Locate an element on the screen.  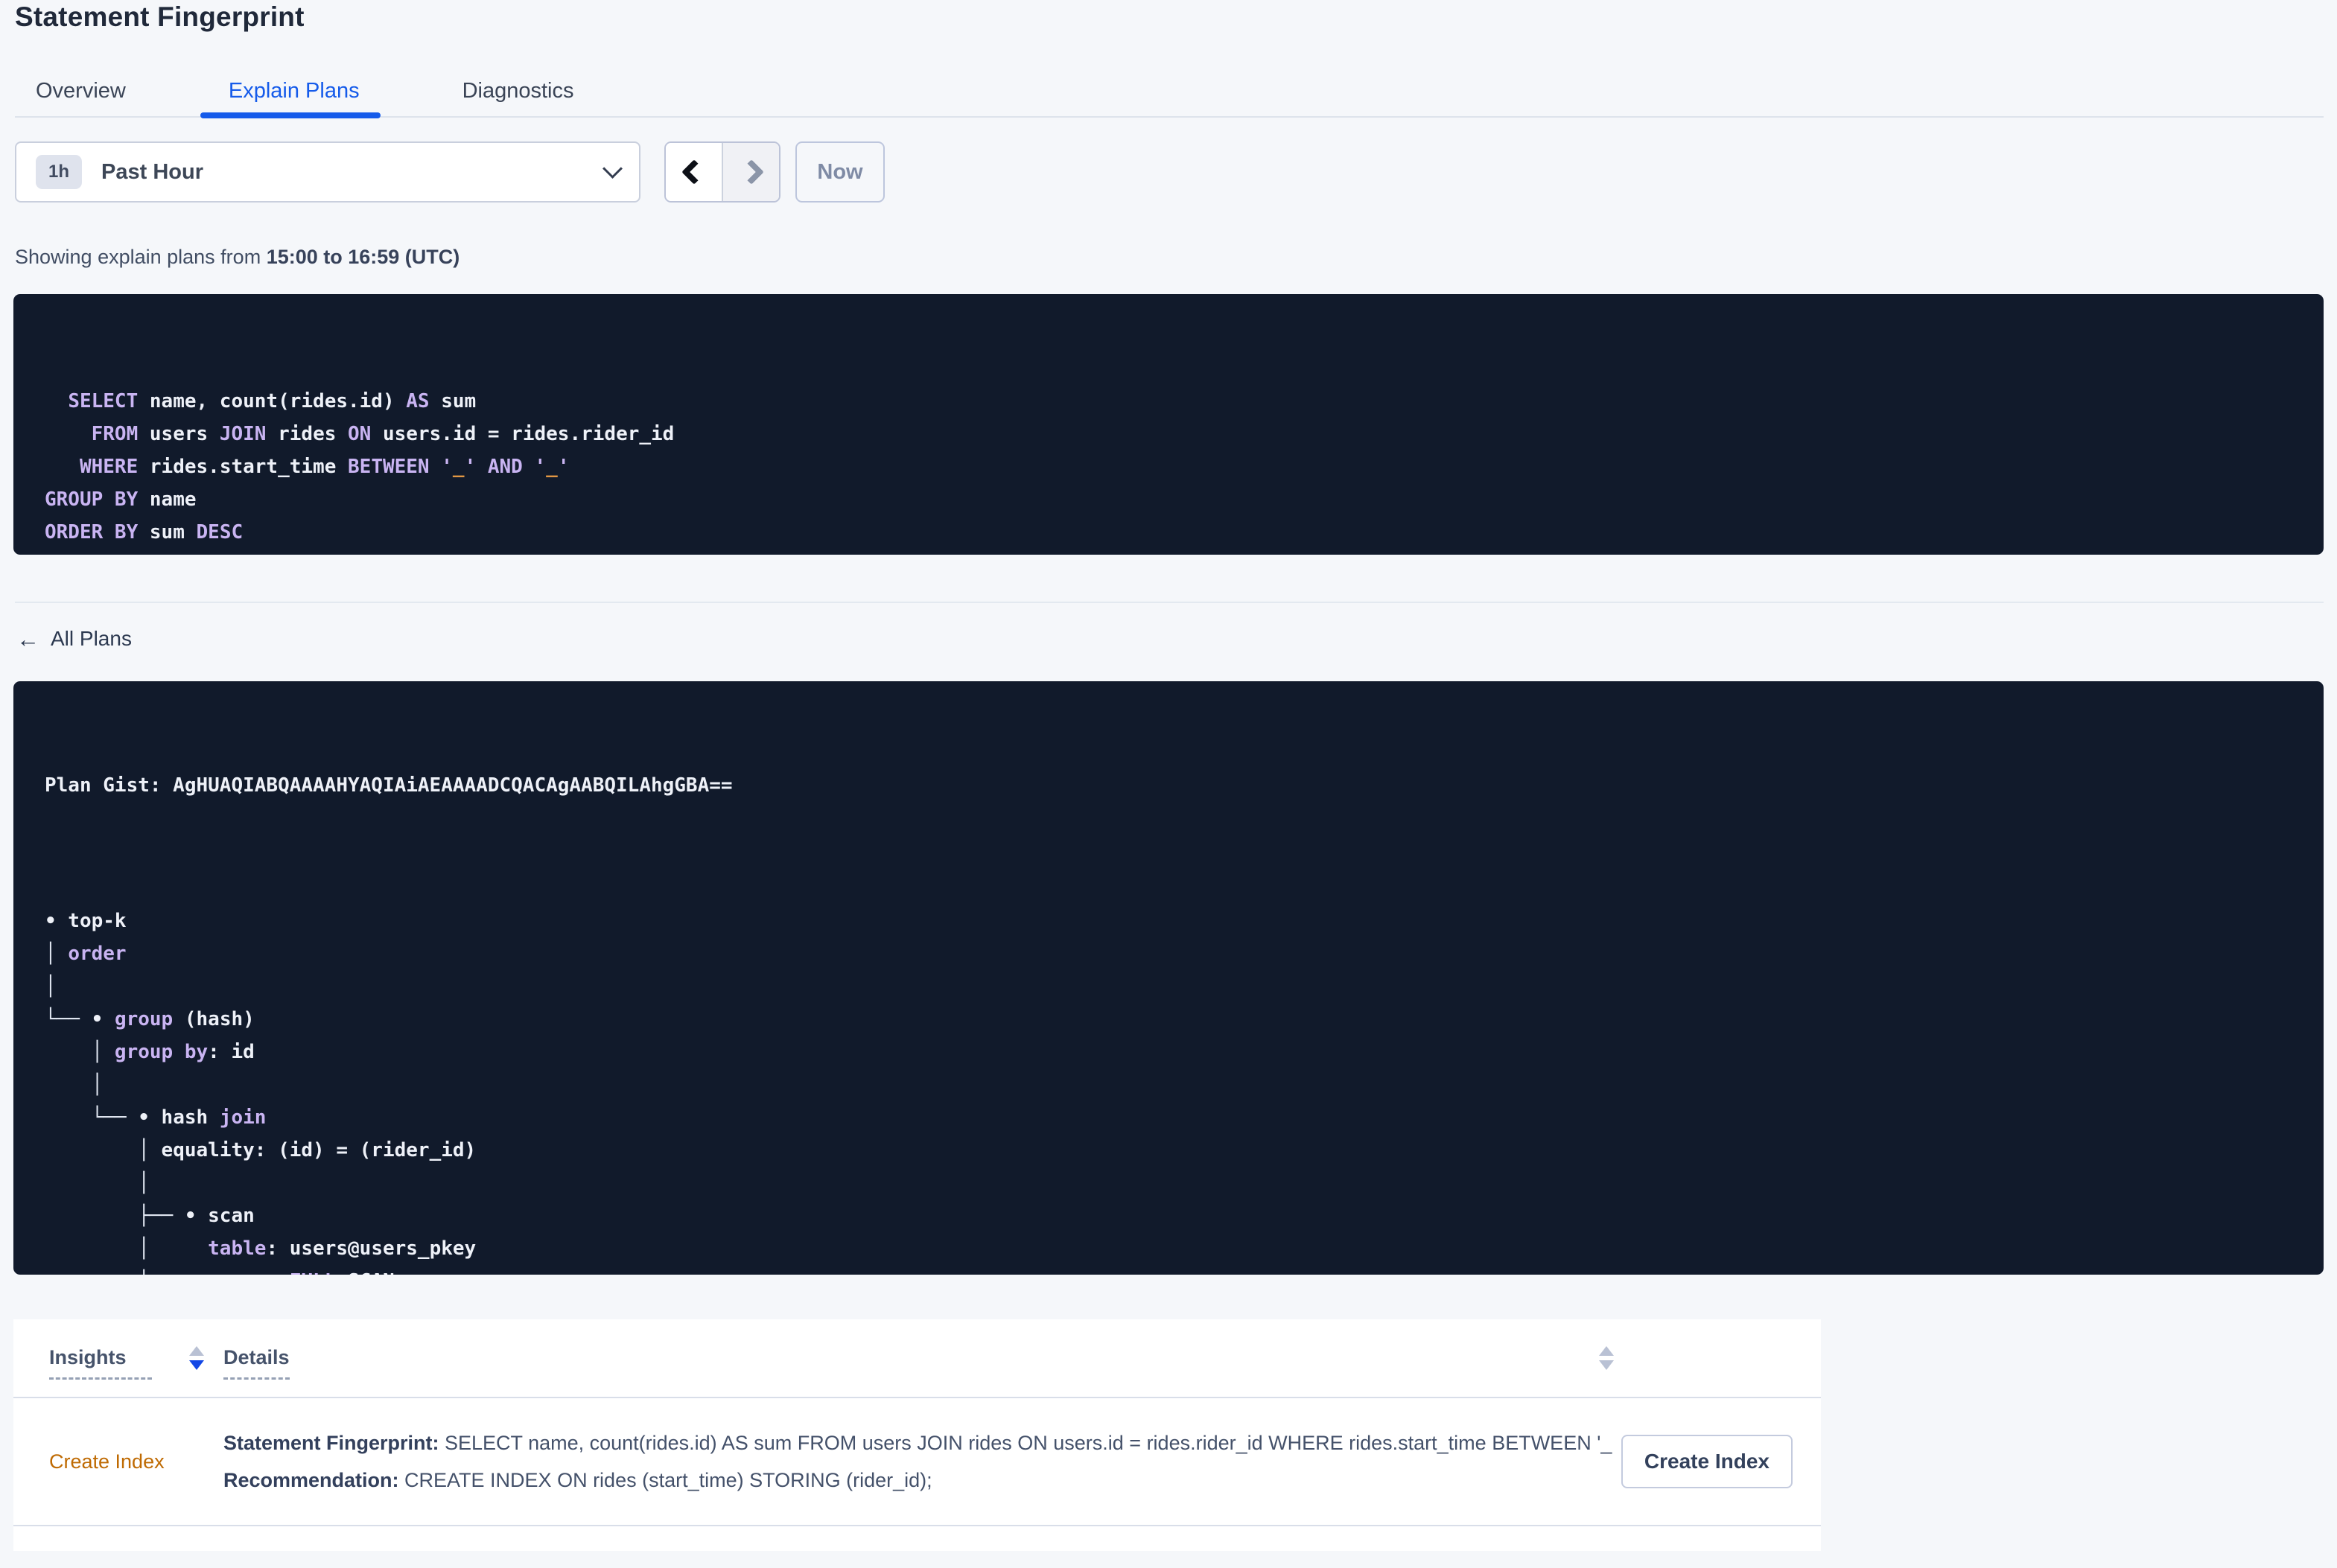
column-header-insights: Insights is located at coordinates (101, 1363).